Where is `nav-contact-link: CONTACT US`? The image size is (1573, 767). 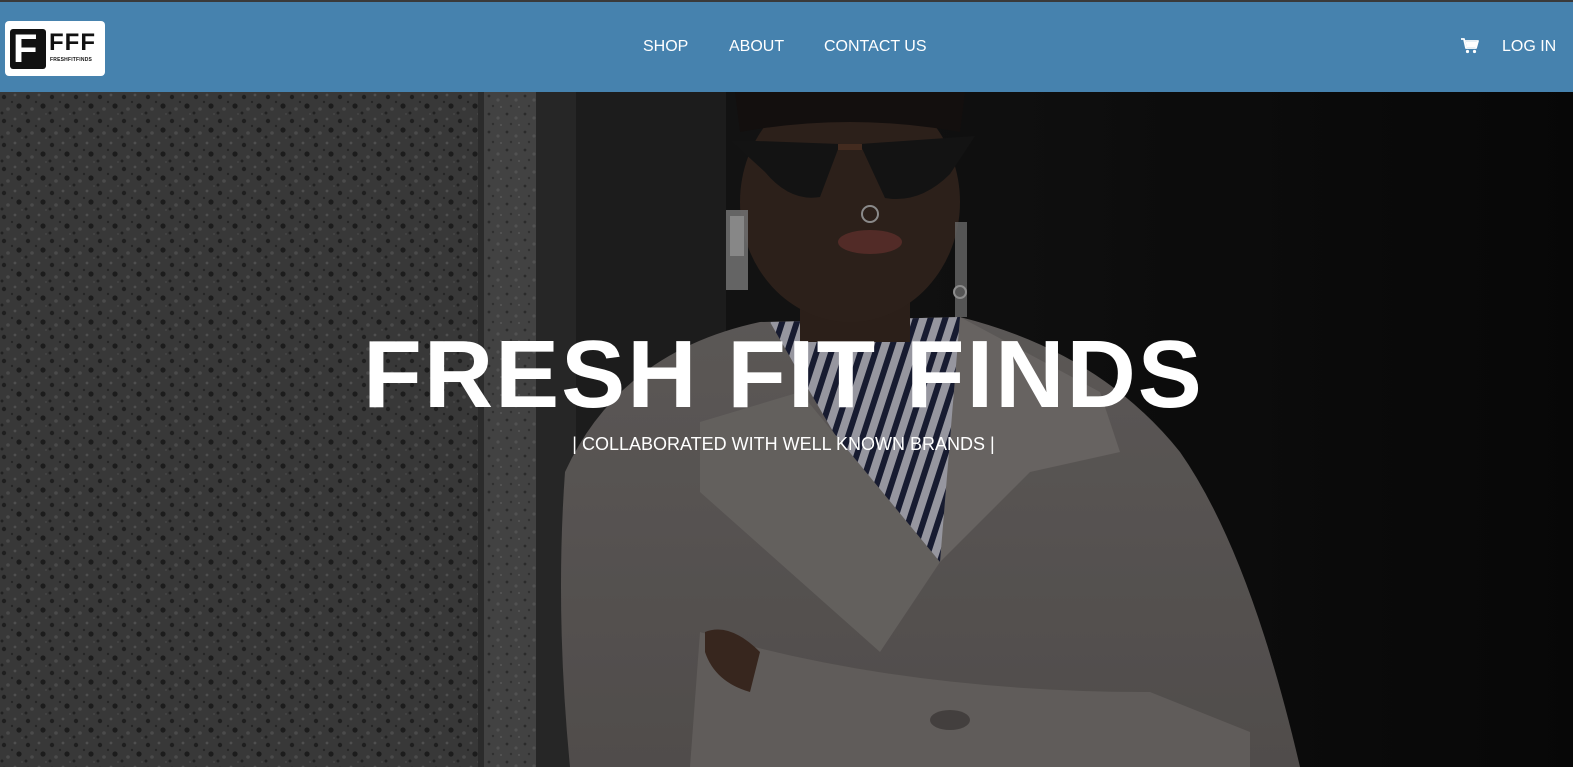 nav-contact-link: CONTACT US is located at coordinates (875, 47).